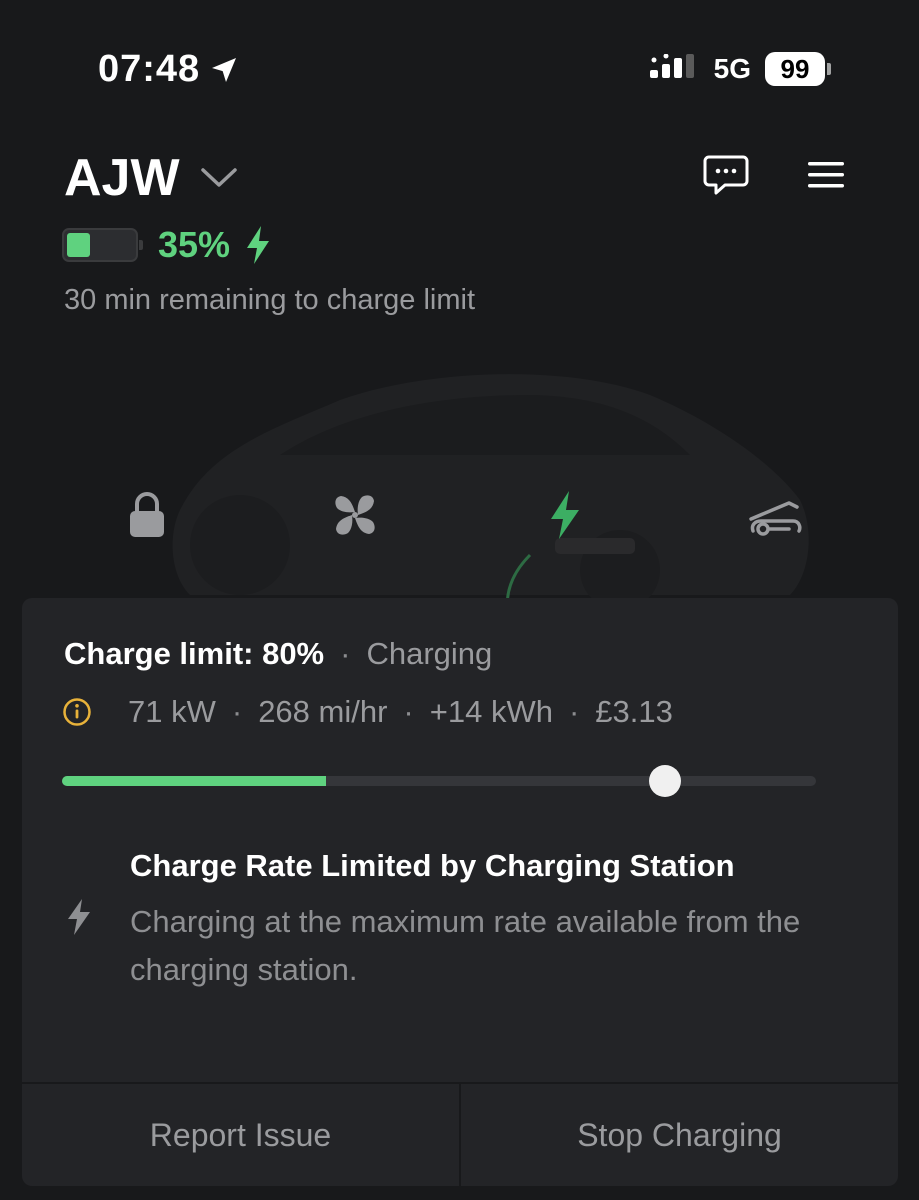  What do you see at coordinates (829, 69) in the screenshot?
I see `phone-battery-nub` at bounding box center [829, 69].